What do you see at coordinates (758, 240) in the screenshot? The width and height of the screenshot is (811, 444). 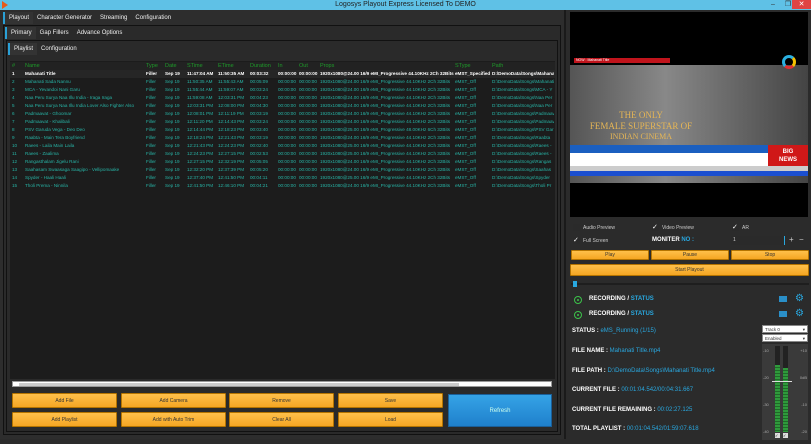 I see `monitor-number-input: 1` at bounding box center [758, 240].